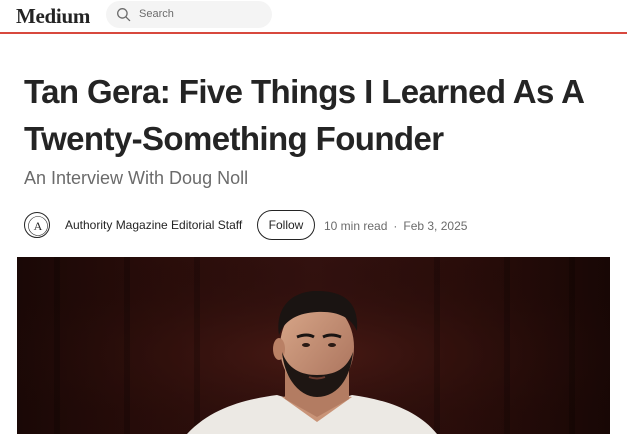 The height and width of the screenshot is (434, 627). Describe the element at coordinates (313, 17) in the screenshot. I see `top-nav-bar: Medium Search` at that location.